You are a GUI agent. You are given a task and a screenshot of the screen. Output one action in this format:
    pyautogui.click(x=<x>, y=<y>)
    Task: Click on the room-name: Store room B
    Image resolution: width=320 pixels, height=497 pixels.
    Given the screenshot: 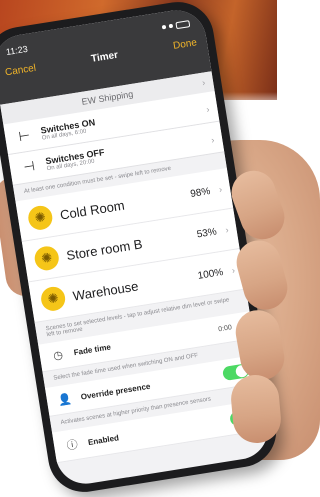 What is the action you would take?
    pyautogui.click(x=104, y=249)
    